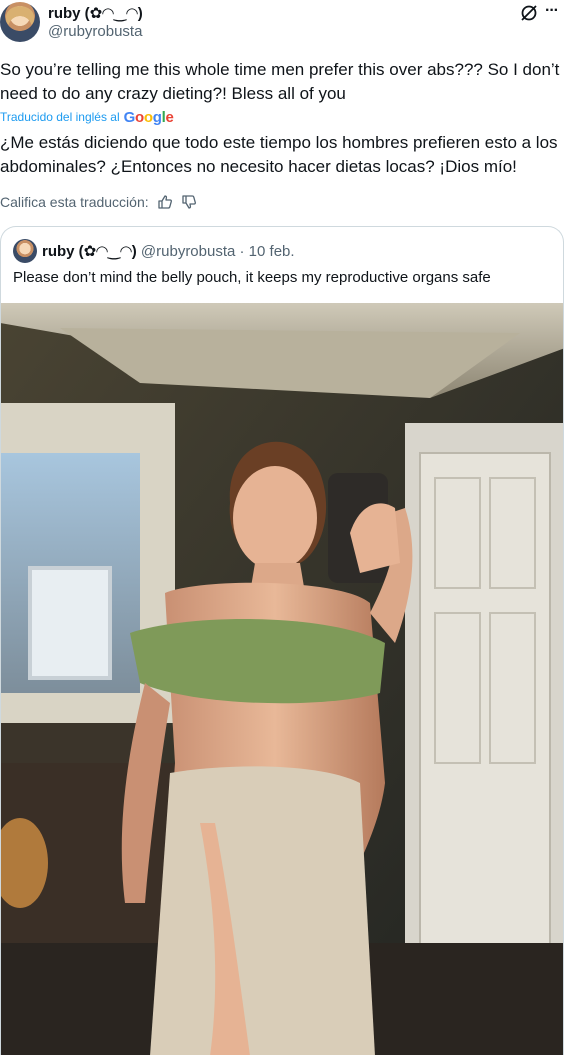 The image size is (564, 1055). Describe the element at coordinates (74, 202) in the screenshot. I see `rate-label: Califica esta traducción:` at that location.